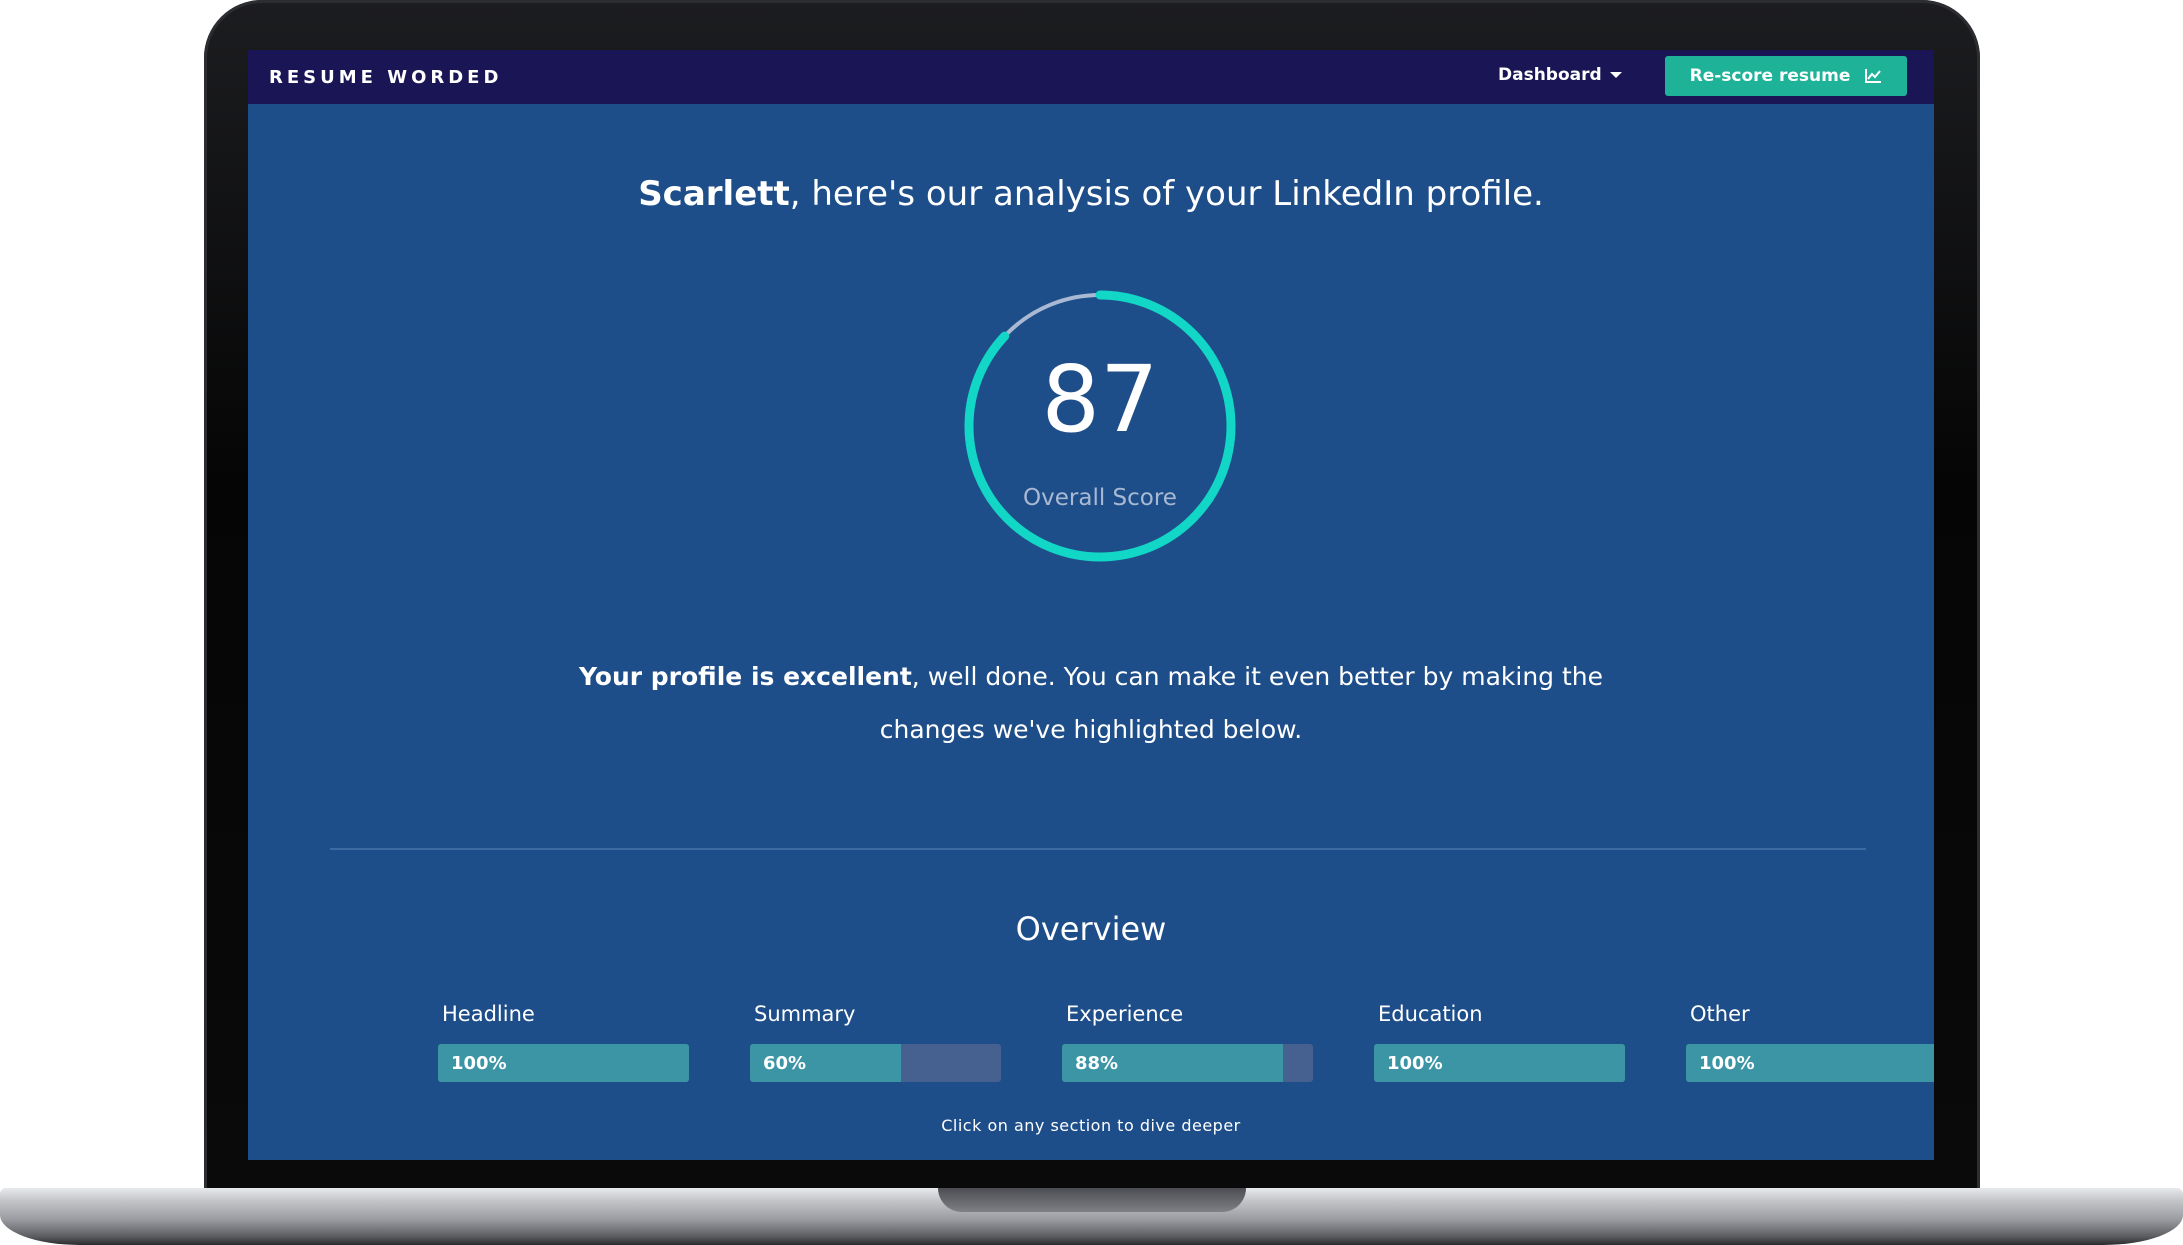  I want to click on section-label: Education, so click(1430, 1014).